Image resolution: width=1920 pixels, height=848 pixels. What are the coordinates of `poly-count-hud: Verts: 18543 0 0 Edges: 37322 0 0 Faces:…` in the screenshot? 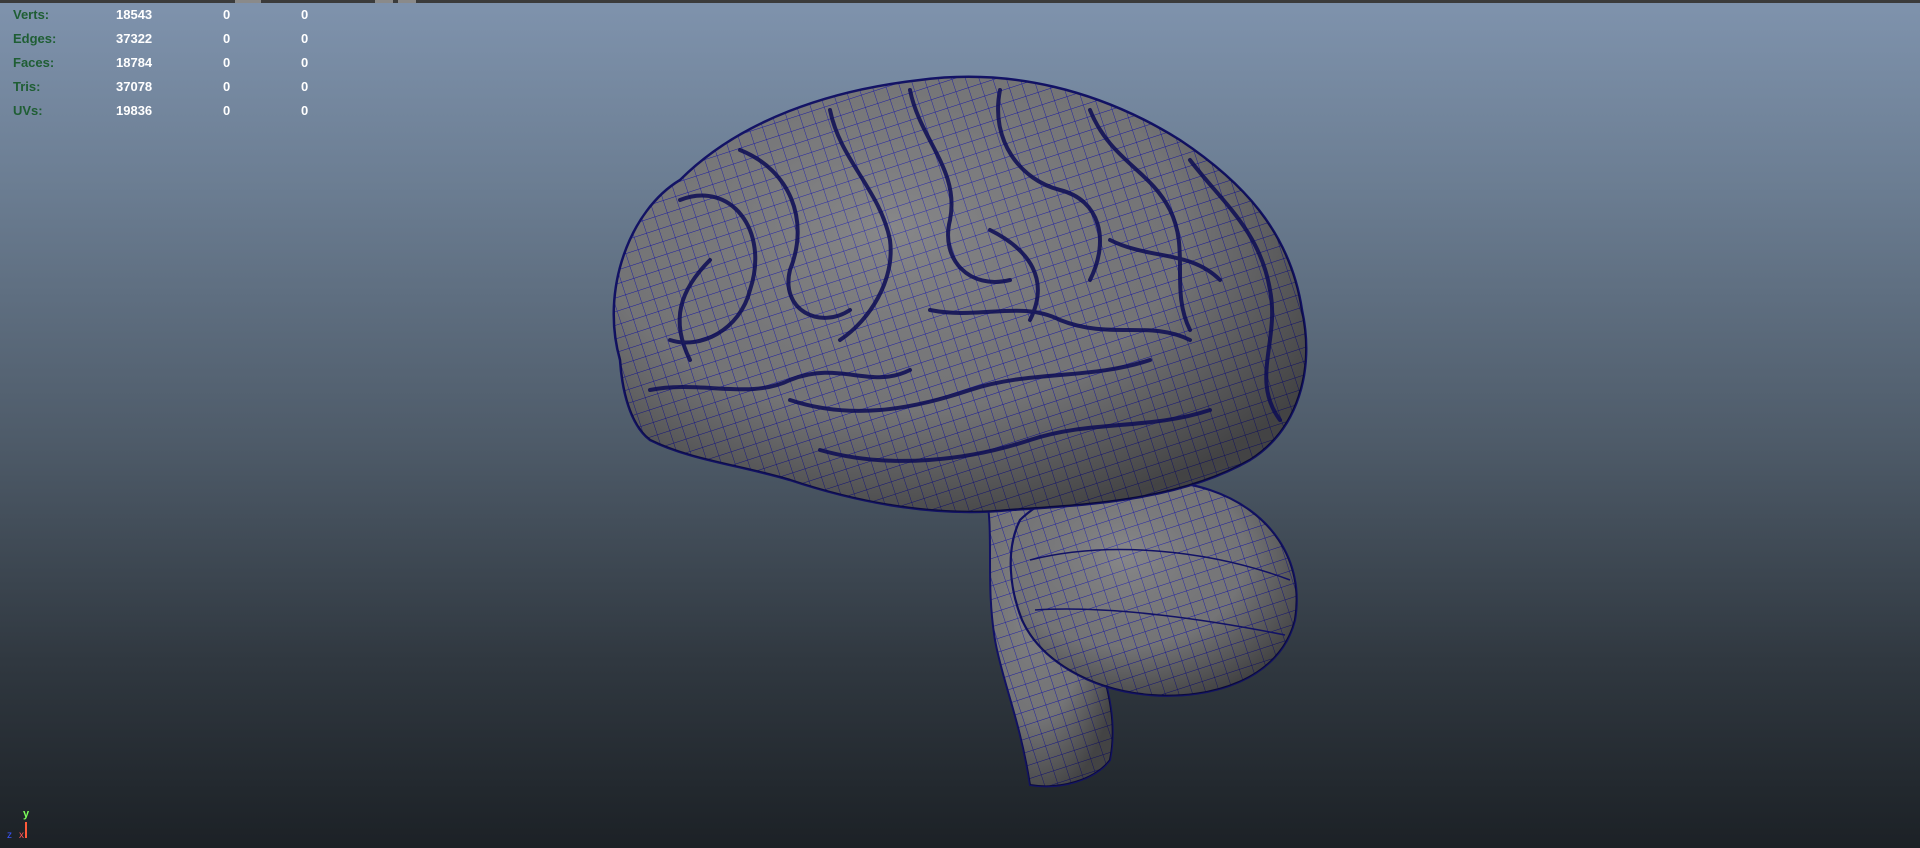 It's located at (168, 63).